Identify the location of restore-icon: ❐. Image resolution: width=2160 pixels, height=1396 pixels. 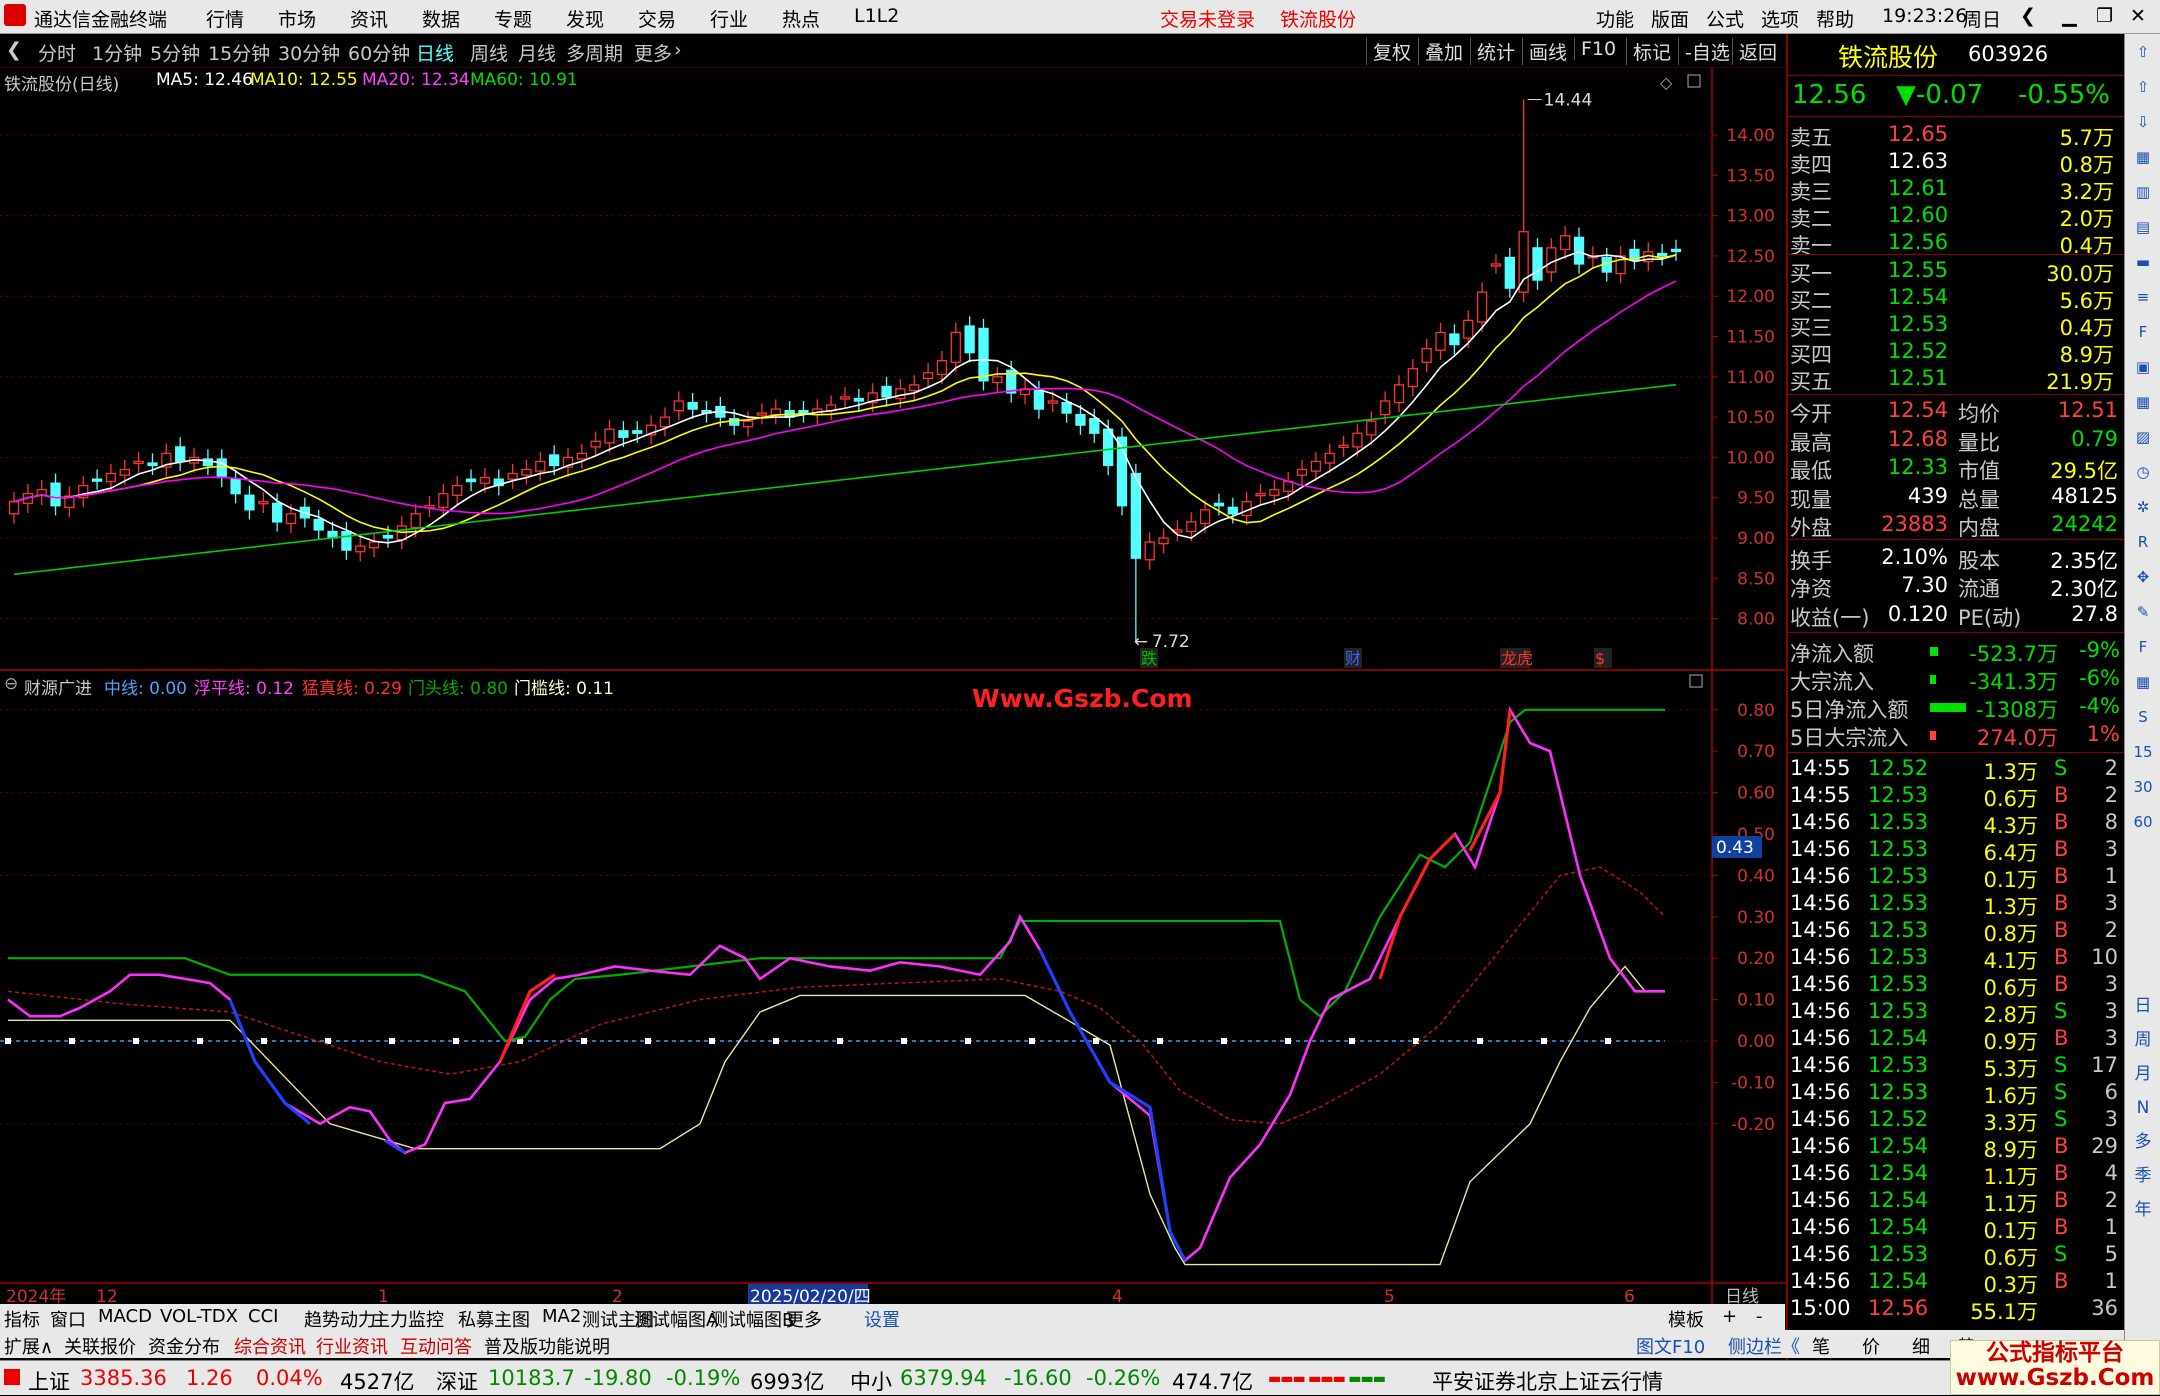
(2104, 16).